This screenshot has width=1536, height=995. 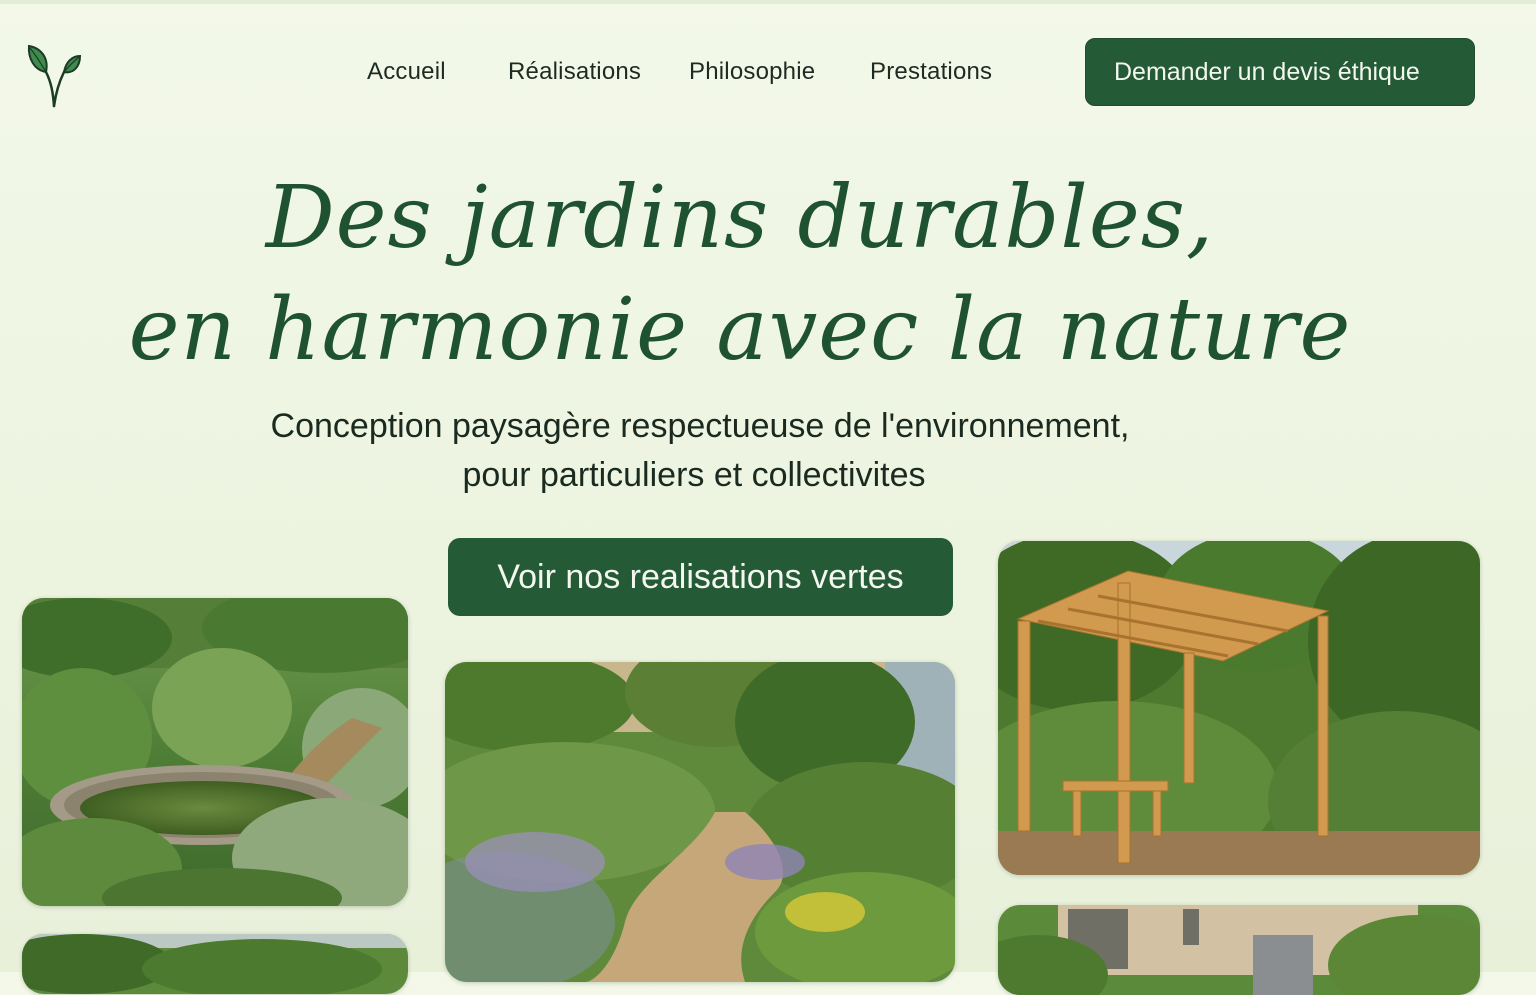 I want to click on nav-link-accueil: Accueil, so click(x=406, y=72).